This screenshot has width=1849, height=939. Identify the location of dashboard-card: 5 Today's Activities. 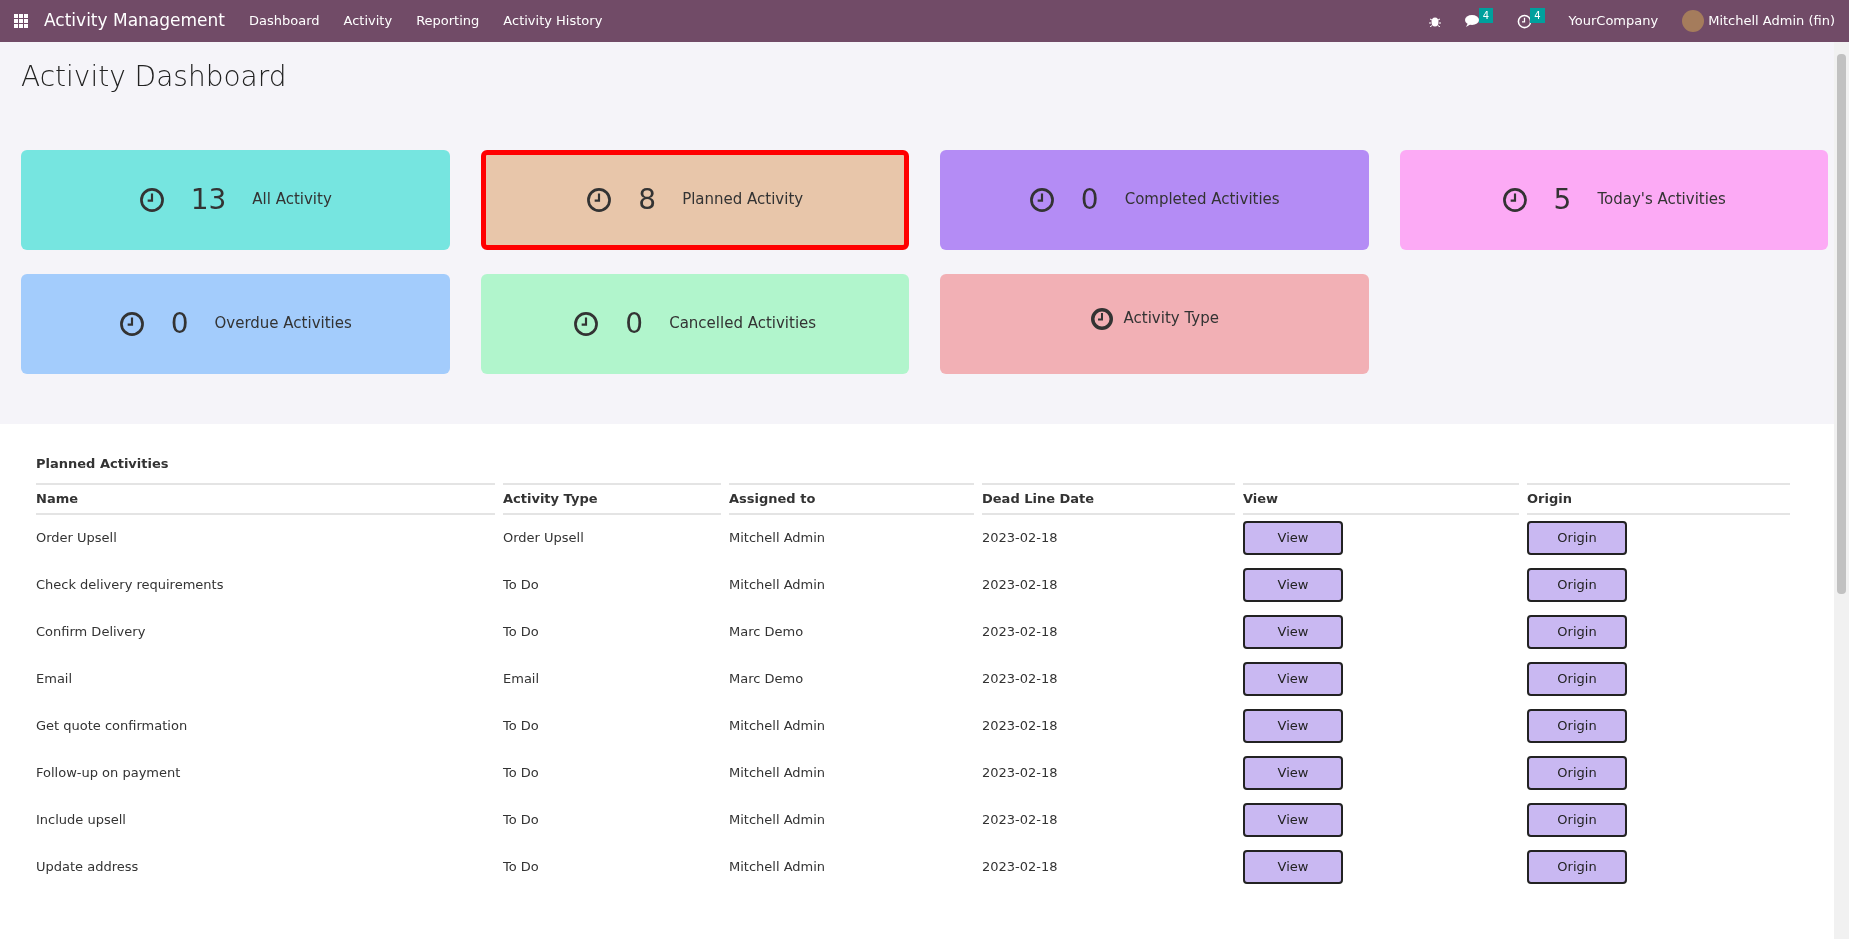
(1613, 199).